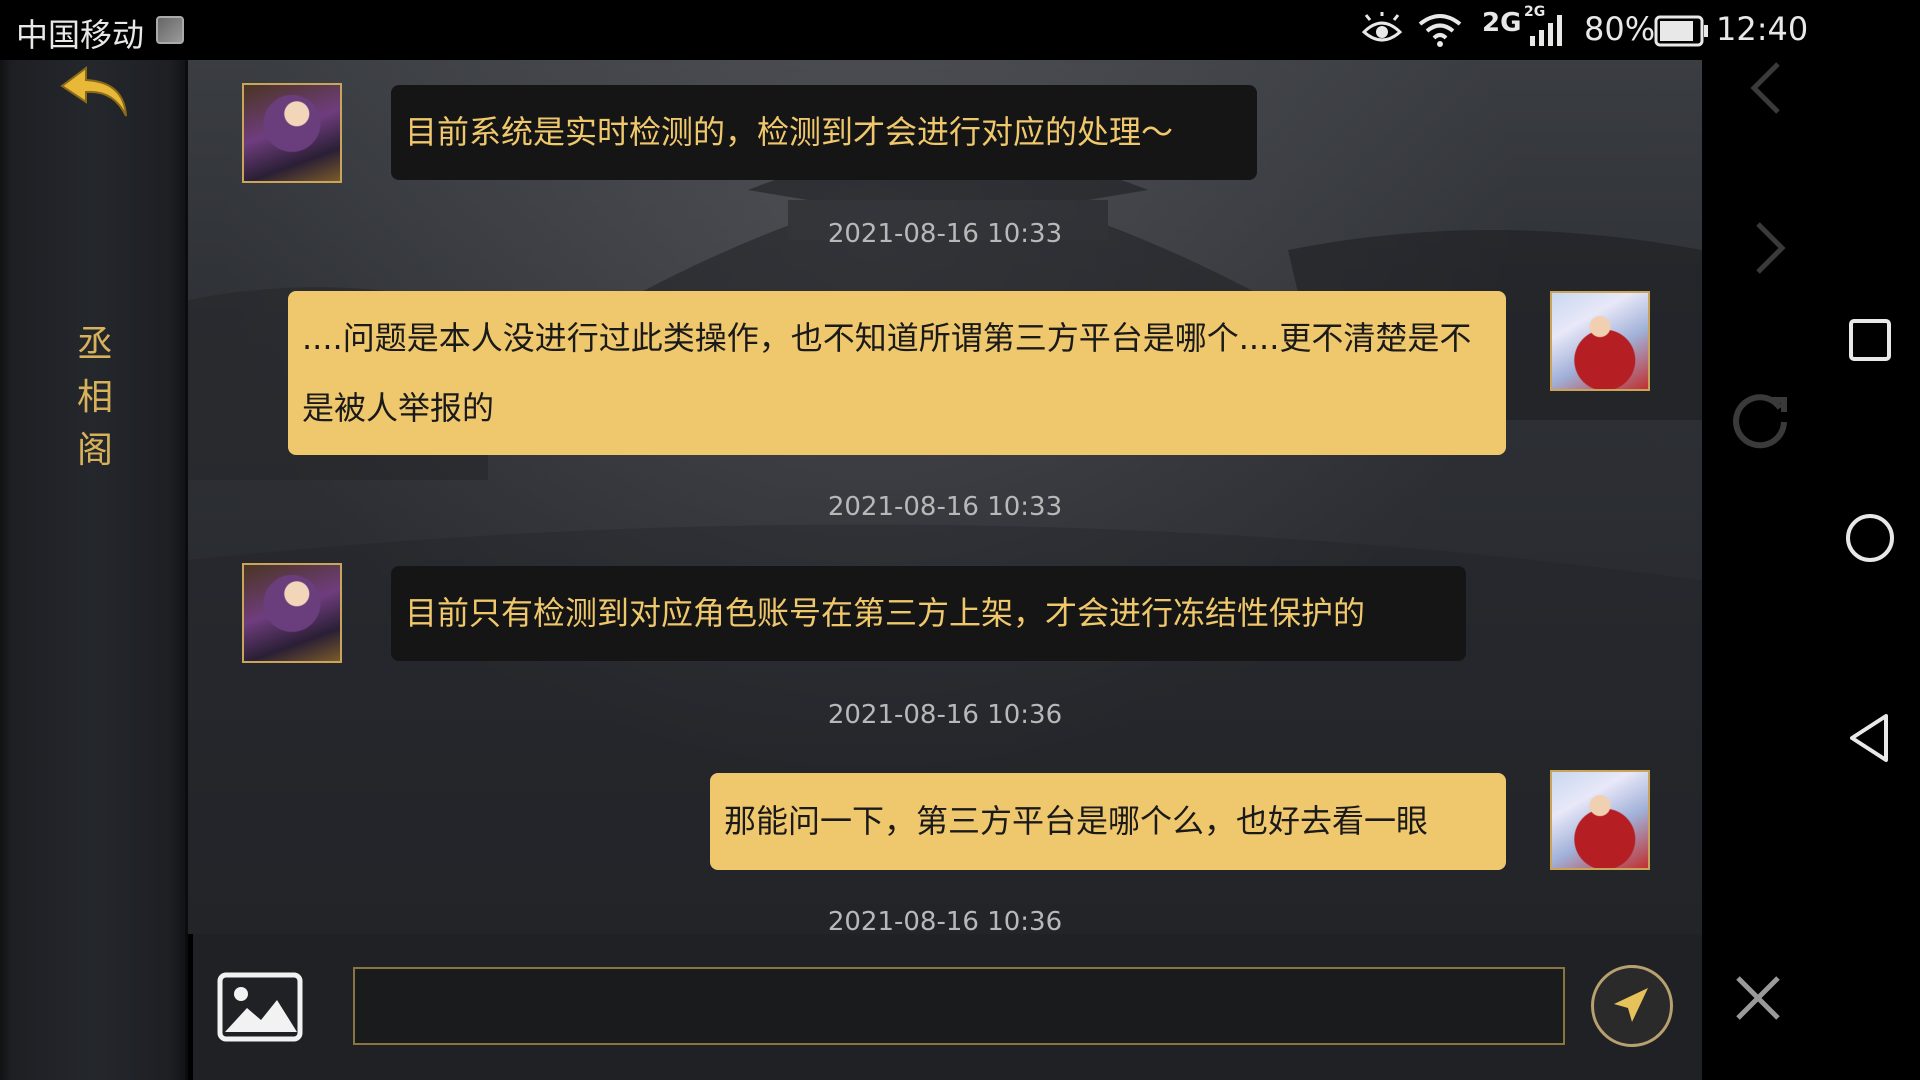 The image size is (1920, 1080). I want to click on send-icon, so click(1631, 1005).